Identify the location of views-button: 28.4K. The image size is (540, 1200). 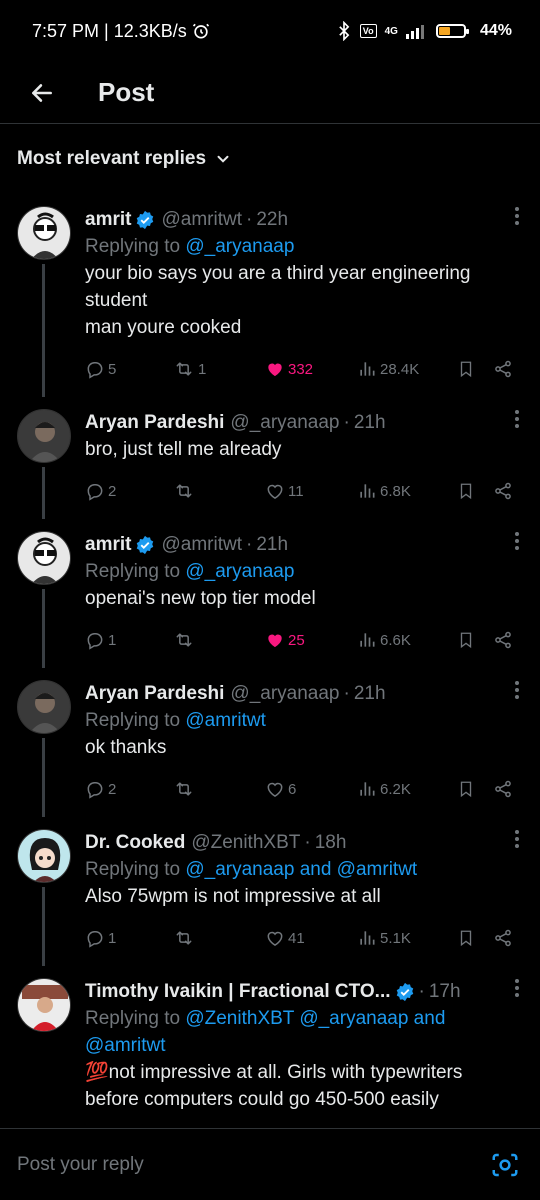
(407, 369).